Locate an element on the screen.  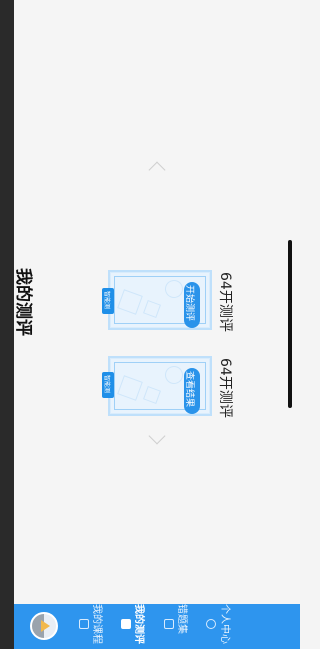
tab-mistakes: 错题集 is located at coordinates (183, 619).